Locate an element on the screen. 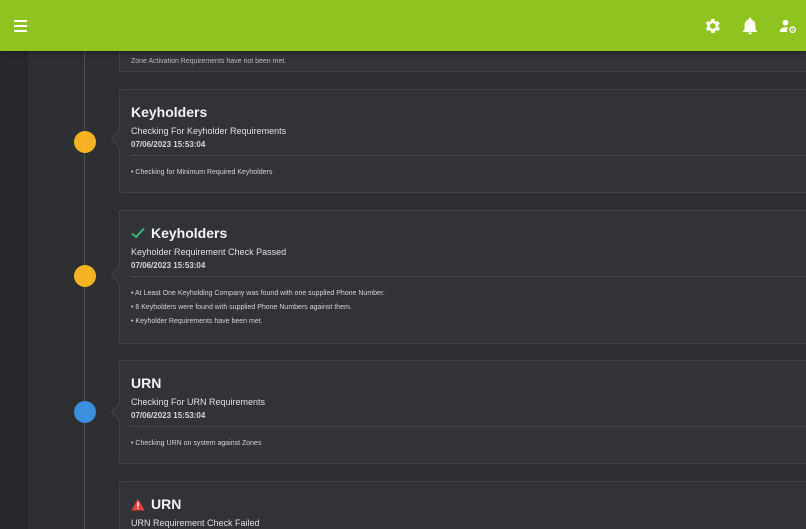 This screenshot has width=806, height=529. user-settings-icon is located at coordinates (788, 26).